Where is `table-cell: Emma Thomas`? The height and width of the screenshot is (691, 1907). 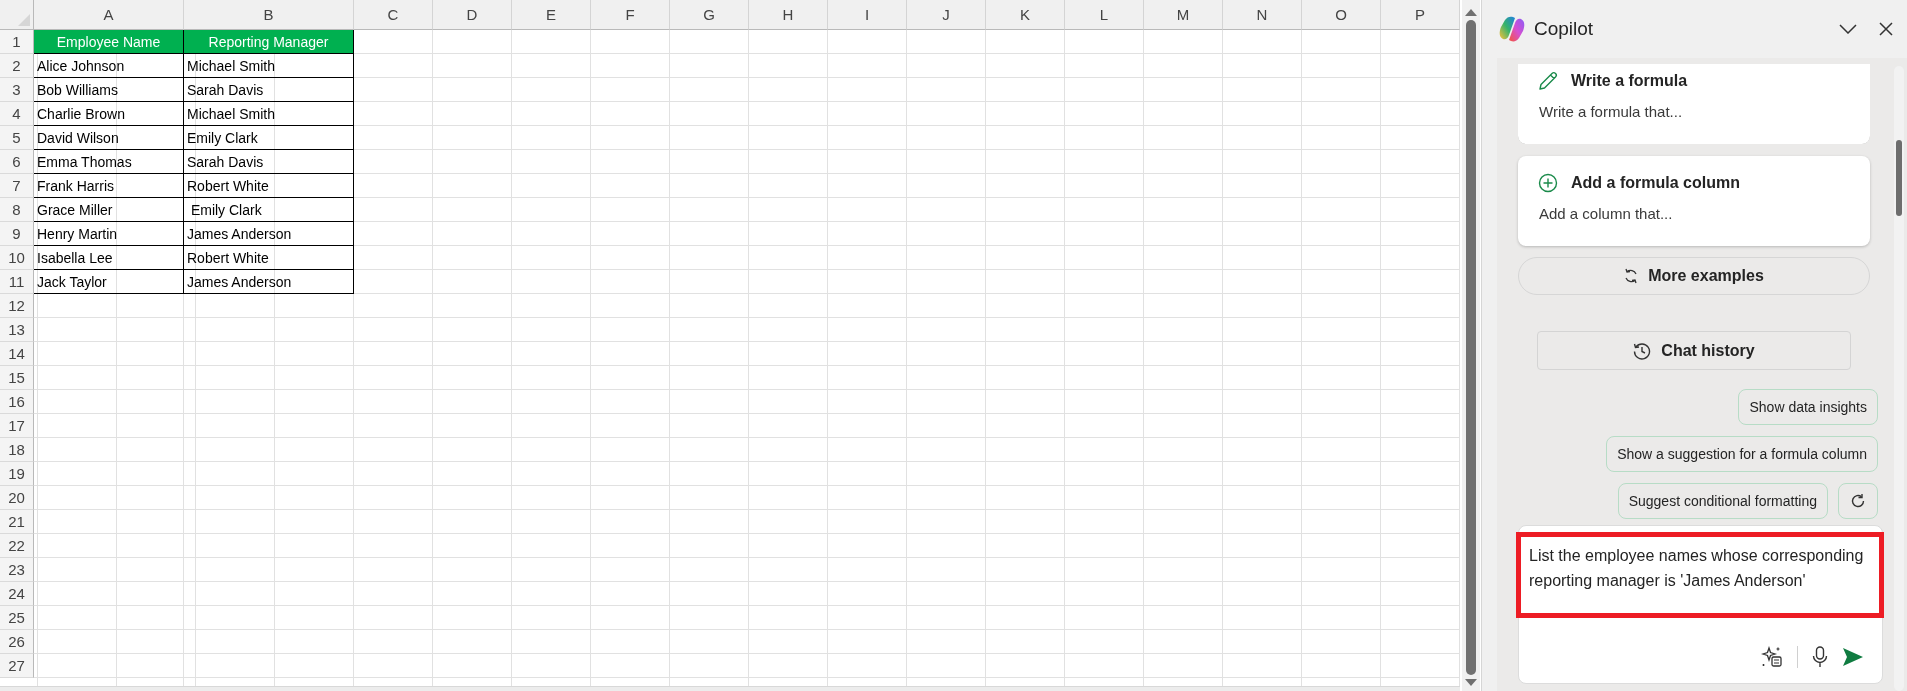 table-cell: Emma Thomas is located at coordinates (109, 162).